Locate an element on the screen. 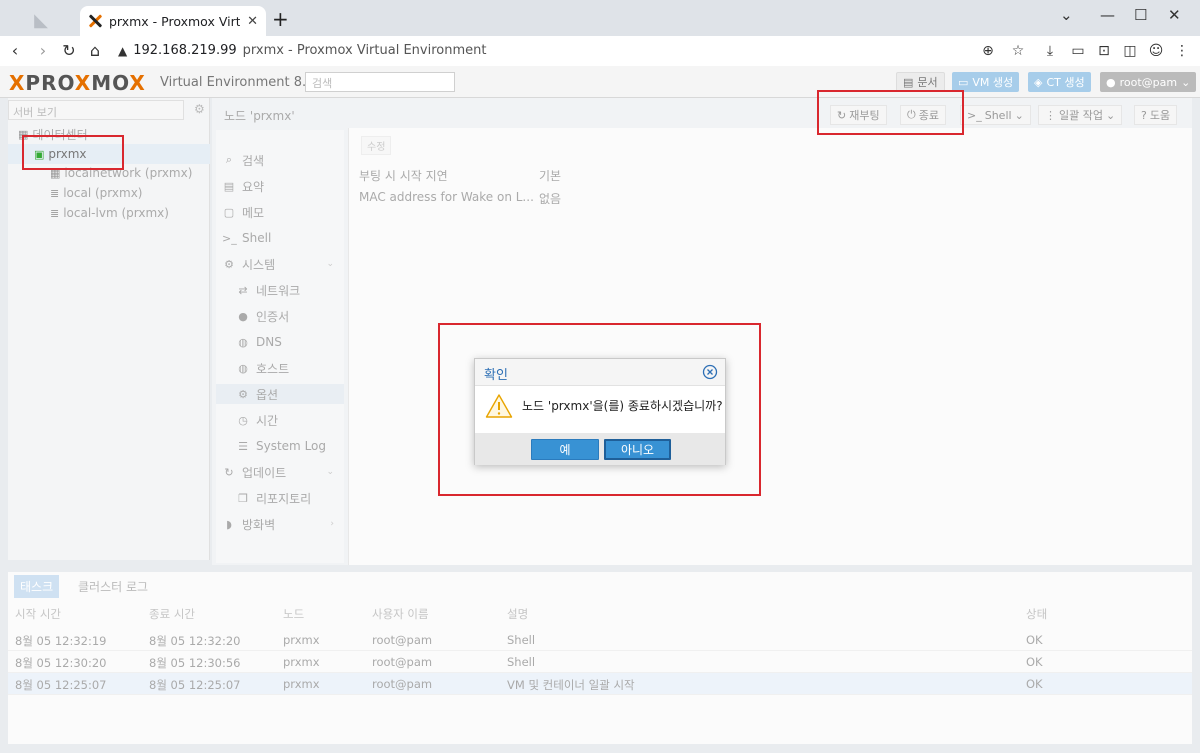 The width and height of the screenshot is (1200, 753). reboot-label: 재부팅 is located at coordinates (864, 115).